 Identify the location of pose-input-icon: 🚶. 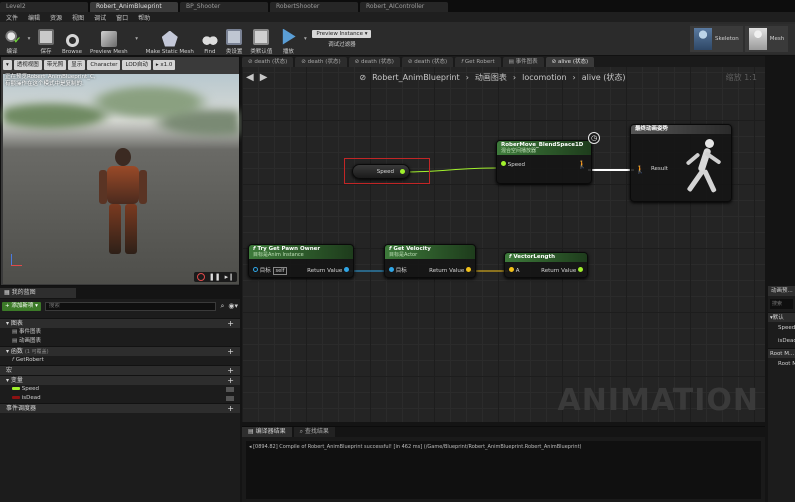
(640, 169).